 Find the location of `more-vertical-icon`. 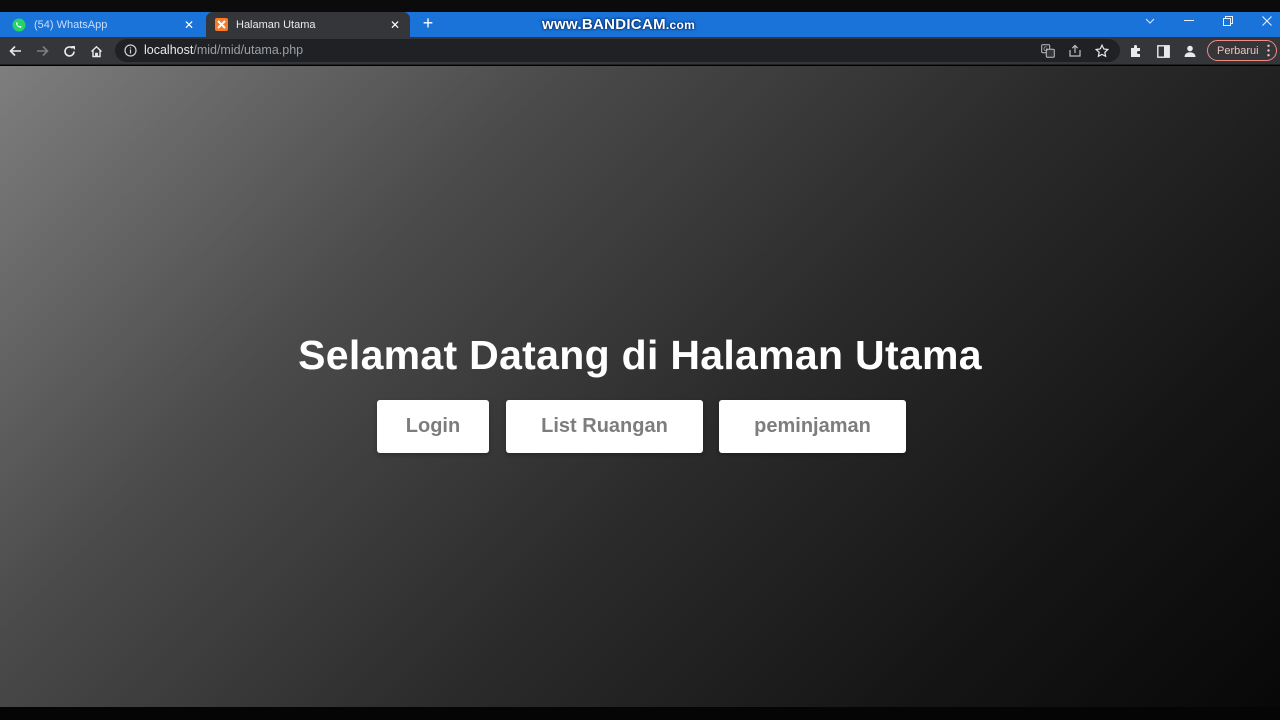

more-vertical-icon is located at coordinates (1268, 50).